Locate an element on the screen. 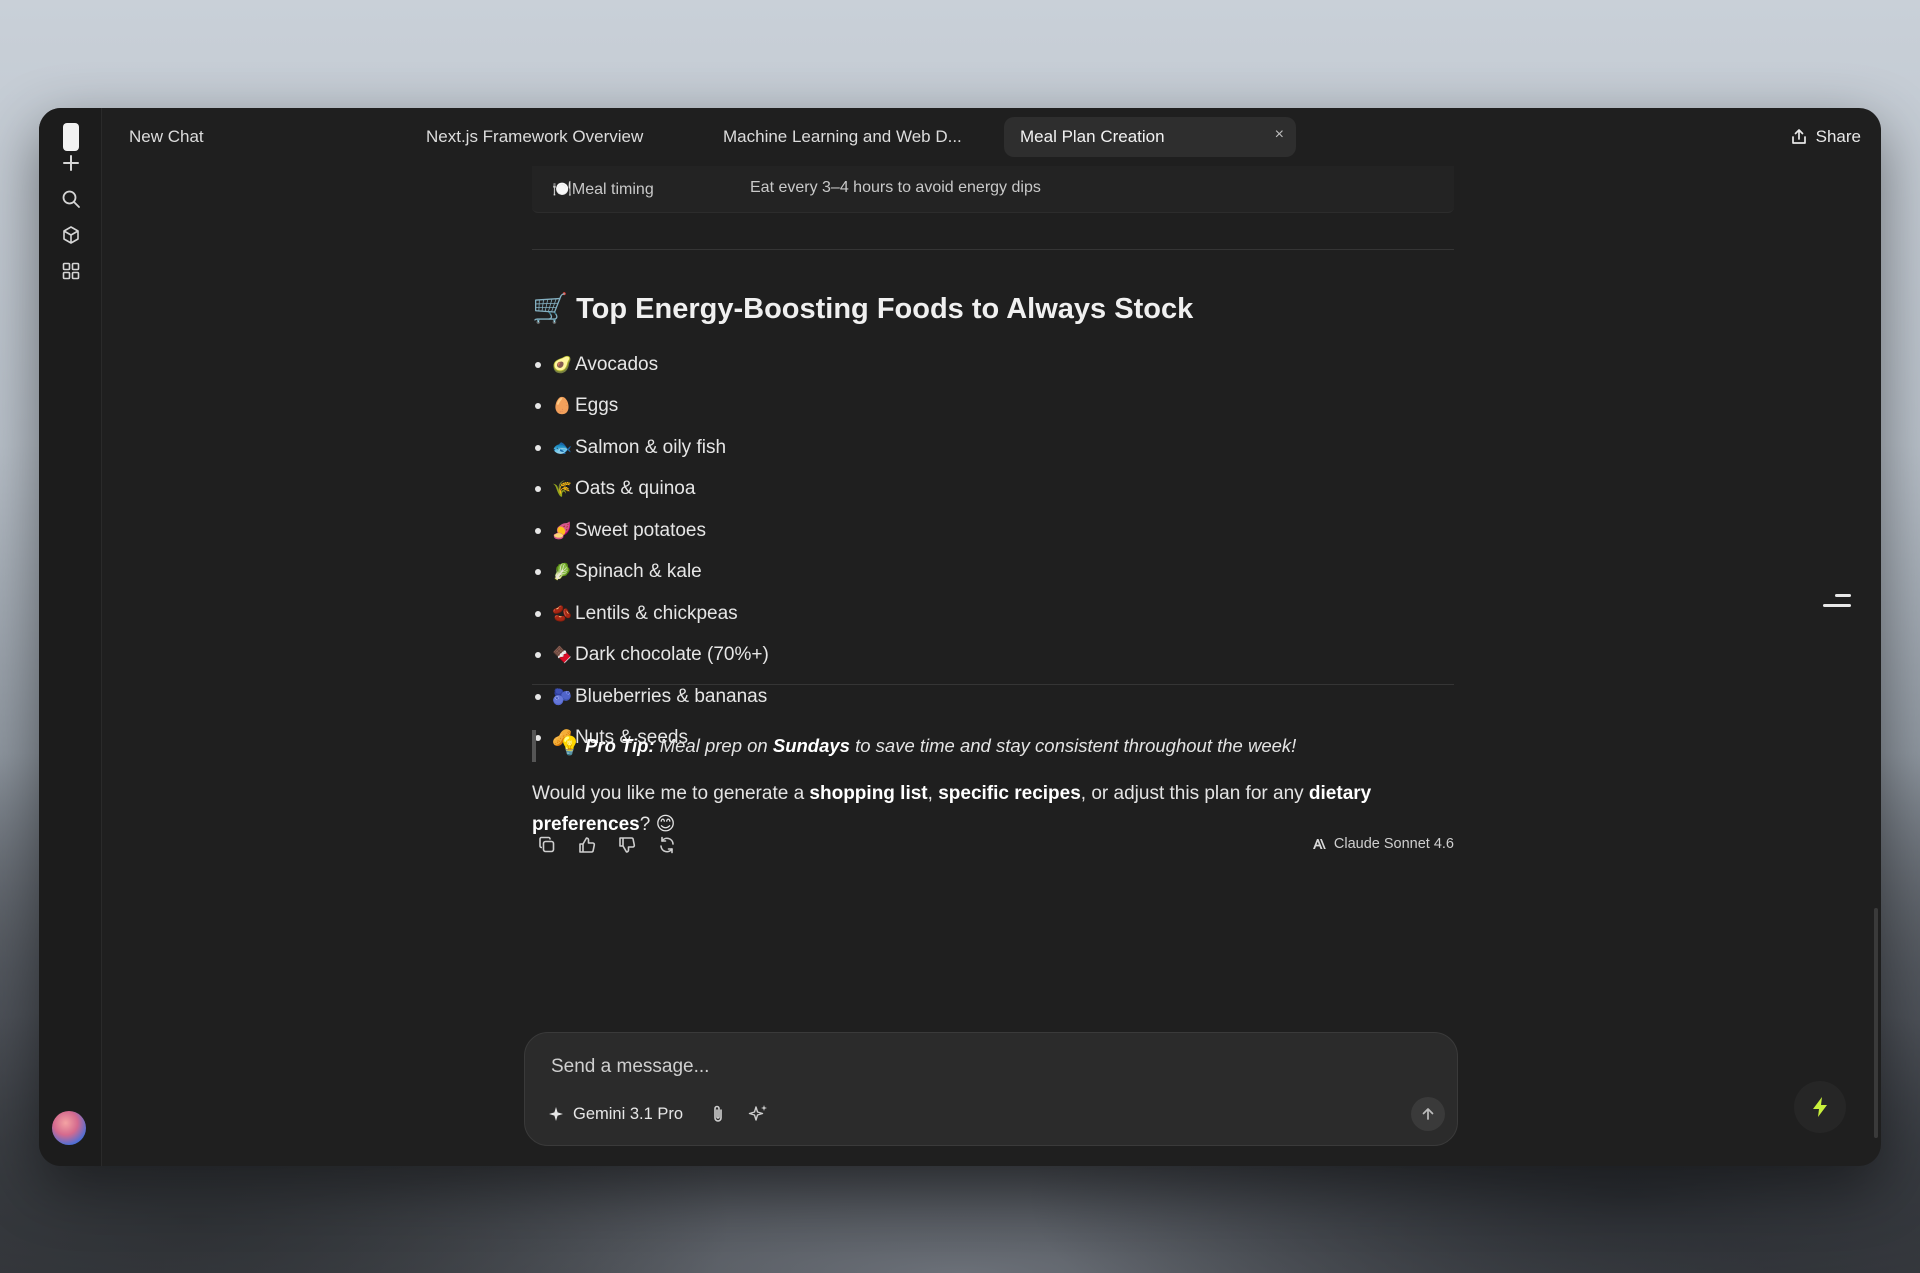 This screenshot has height=1273, width=1920. arrow-up-icon is located at coordinates (1428, 1114).